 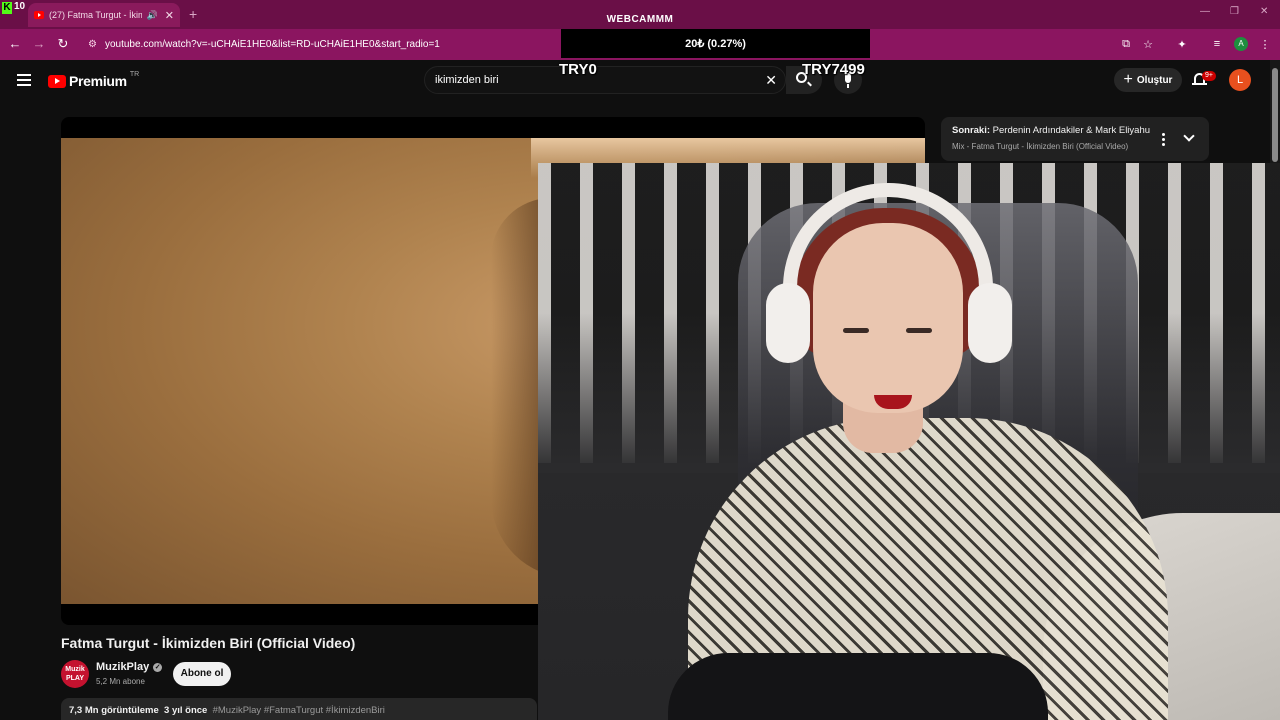 What do you see at coordinates (1264, 11) in the screenshot?
I see `window-close-icon: ✕` at bounding box center [1264, 11].